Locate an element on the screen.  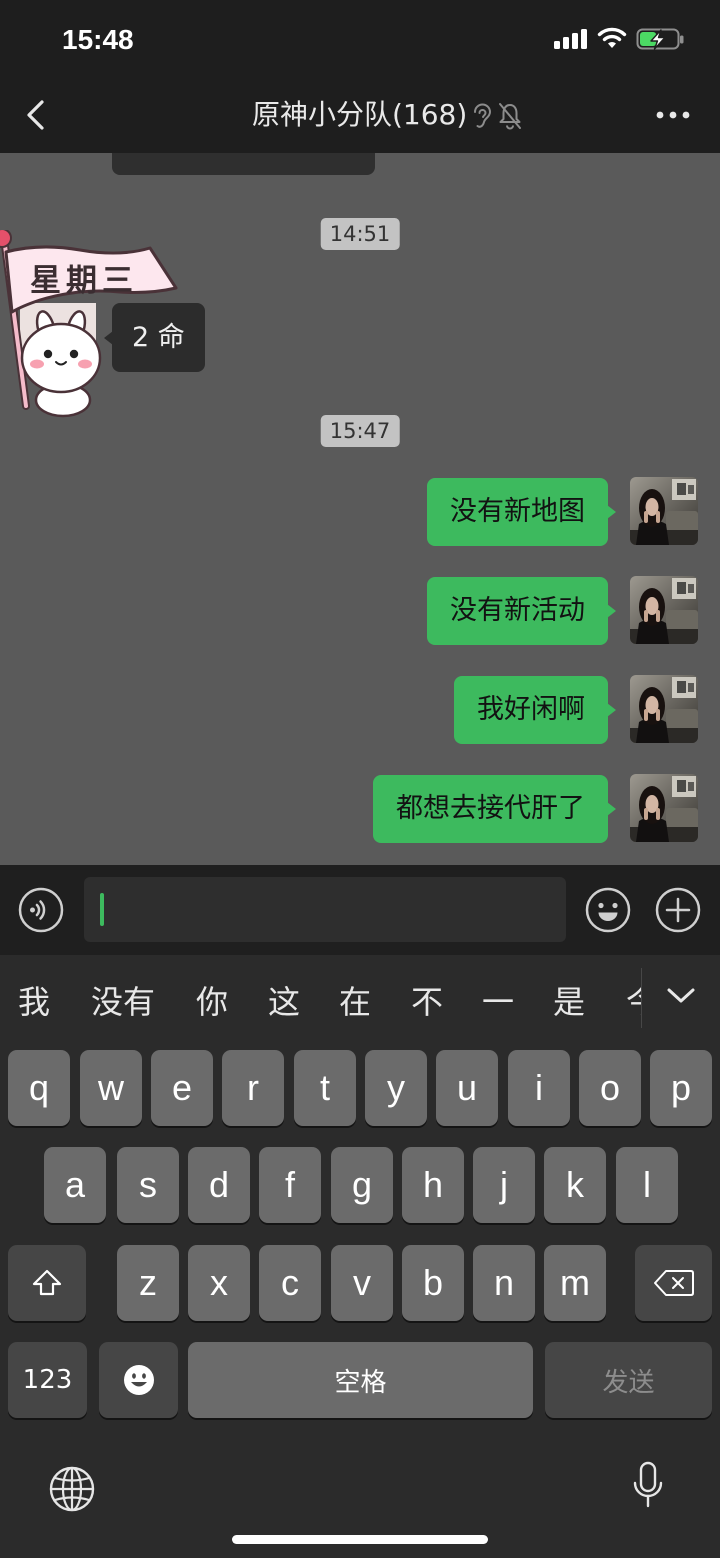
emoji-key is located at coordinates (138, 1380).